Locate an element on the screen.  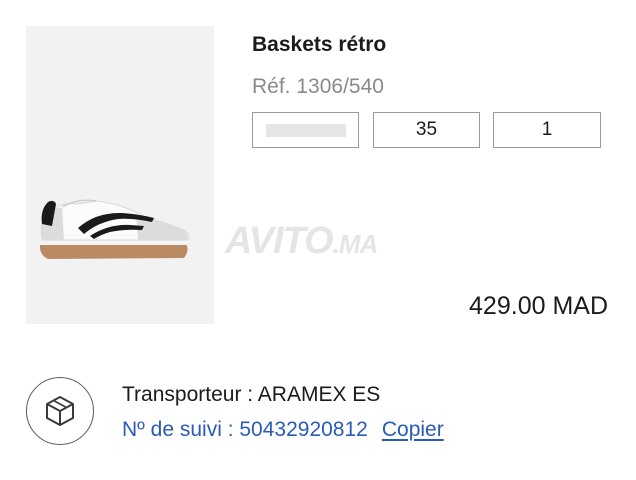
package-box-icon is located at coordinates (60, 411).